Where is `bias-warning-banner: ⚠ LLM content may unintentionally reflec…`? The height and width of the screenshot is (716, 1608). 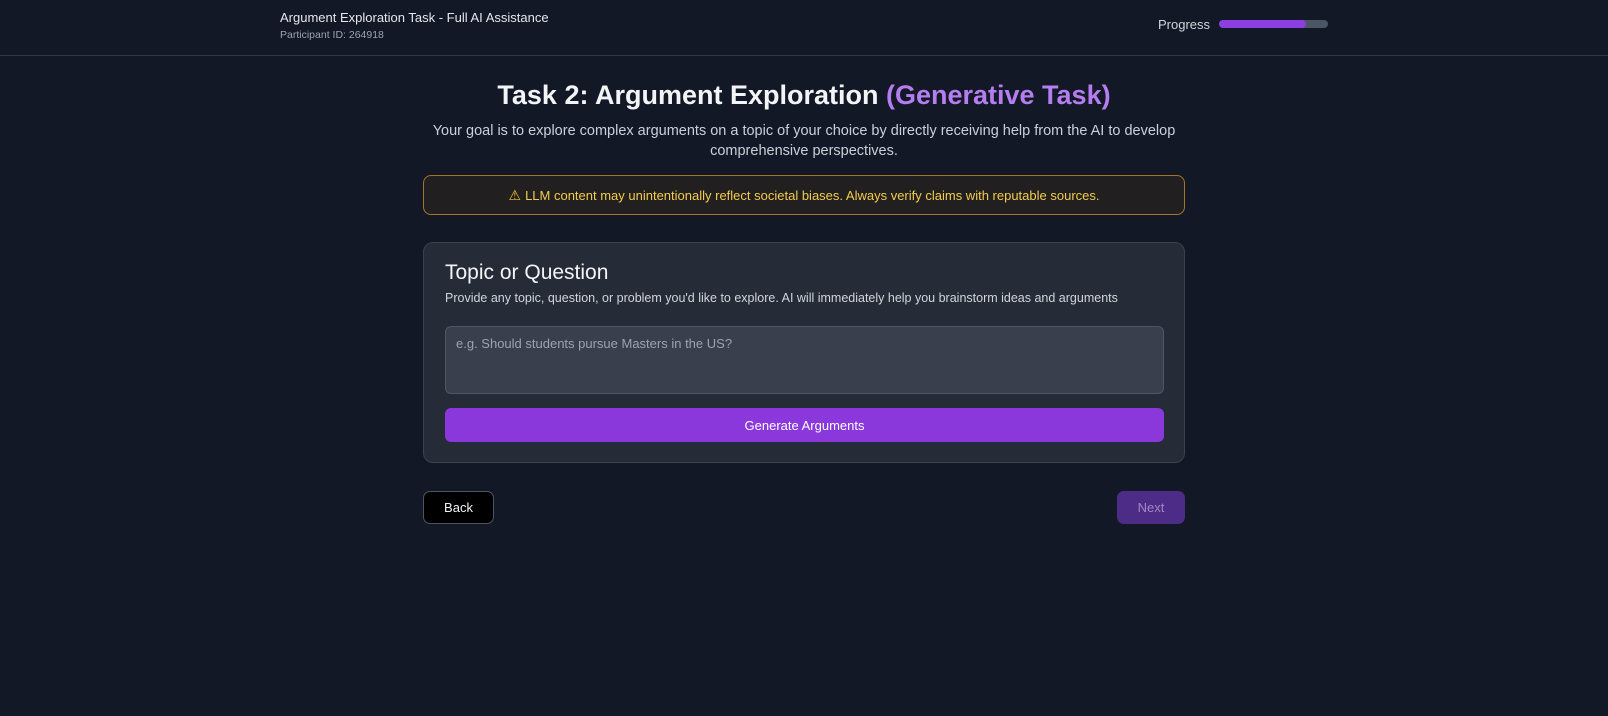 bias-warning-banner: ⚠ LLM content may unintentionally reflec… is located at coordinates (804, 195).